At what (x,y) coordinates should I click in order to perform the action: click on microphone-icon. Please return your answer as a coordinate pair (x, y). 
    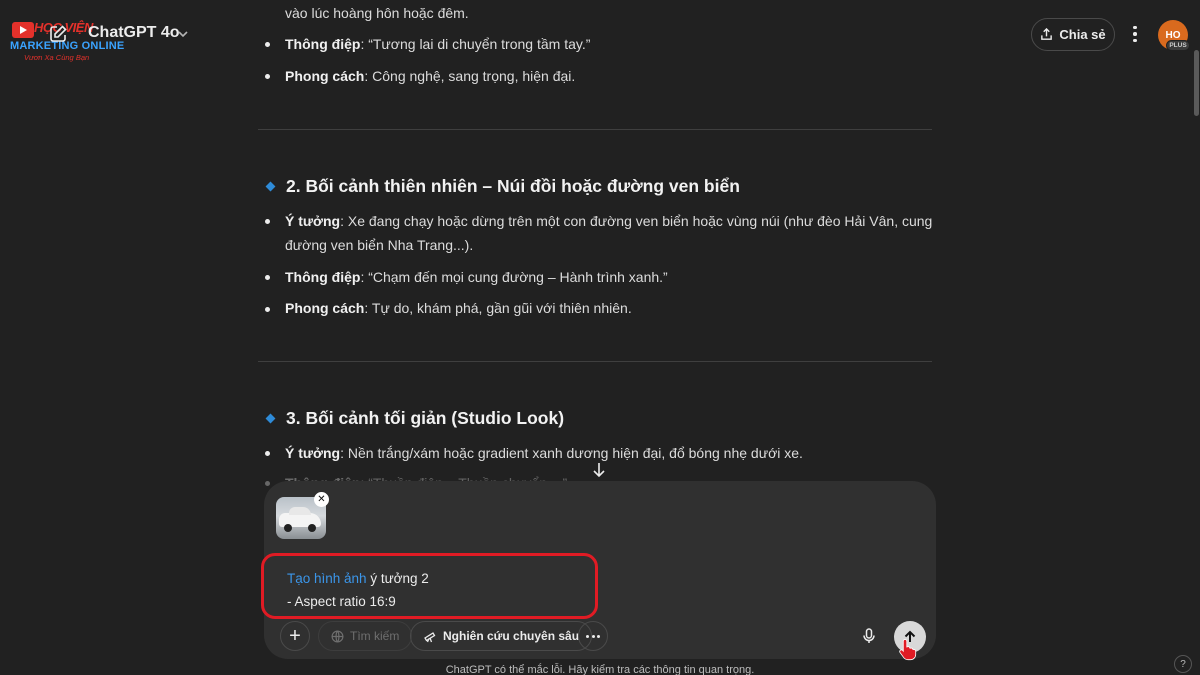
    Looking at the image, I should click on (869, 635).